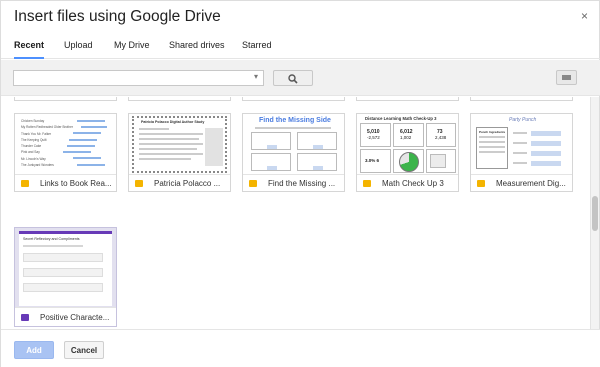 Image resolution: width=600 pixels, height=367 pixels. I want to click on thumb-value: 3.0% 6, so click(372, 160).